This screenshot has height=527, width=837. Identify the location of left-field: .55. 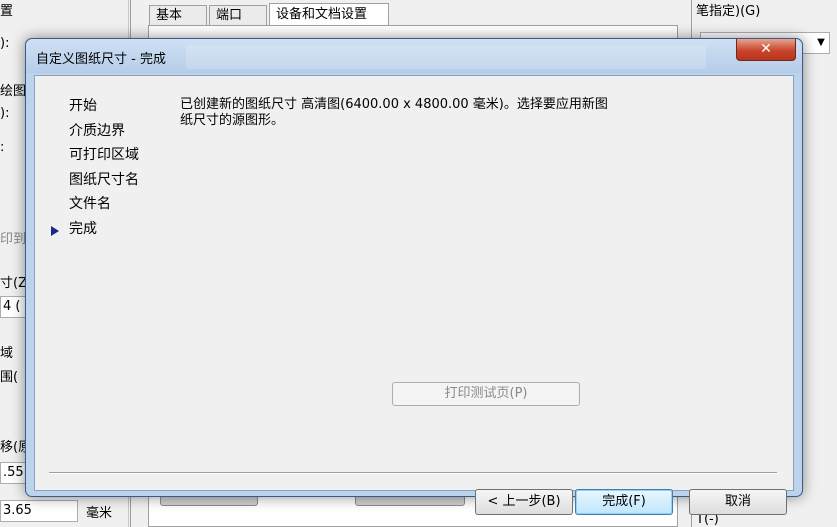
(14, 473).